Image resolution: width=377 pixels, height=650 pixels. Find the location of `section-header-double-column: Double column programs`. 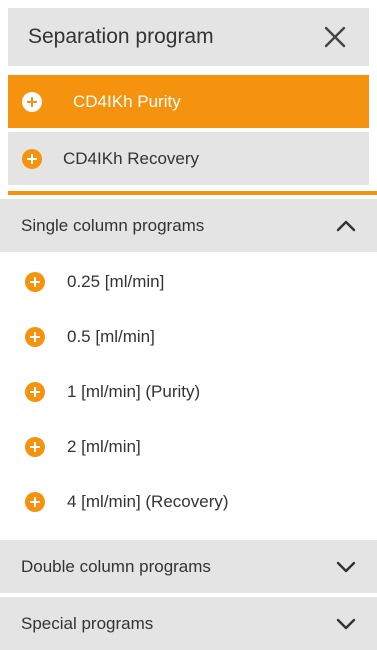

section-header-double-column: Double column programs is located at coordinates (188, 566).